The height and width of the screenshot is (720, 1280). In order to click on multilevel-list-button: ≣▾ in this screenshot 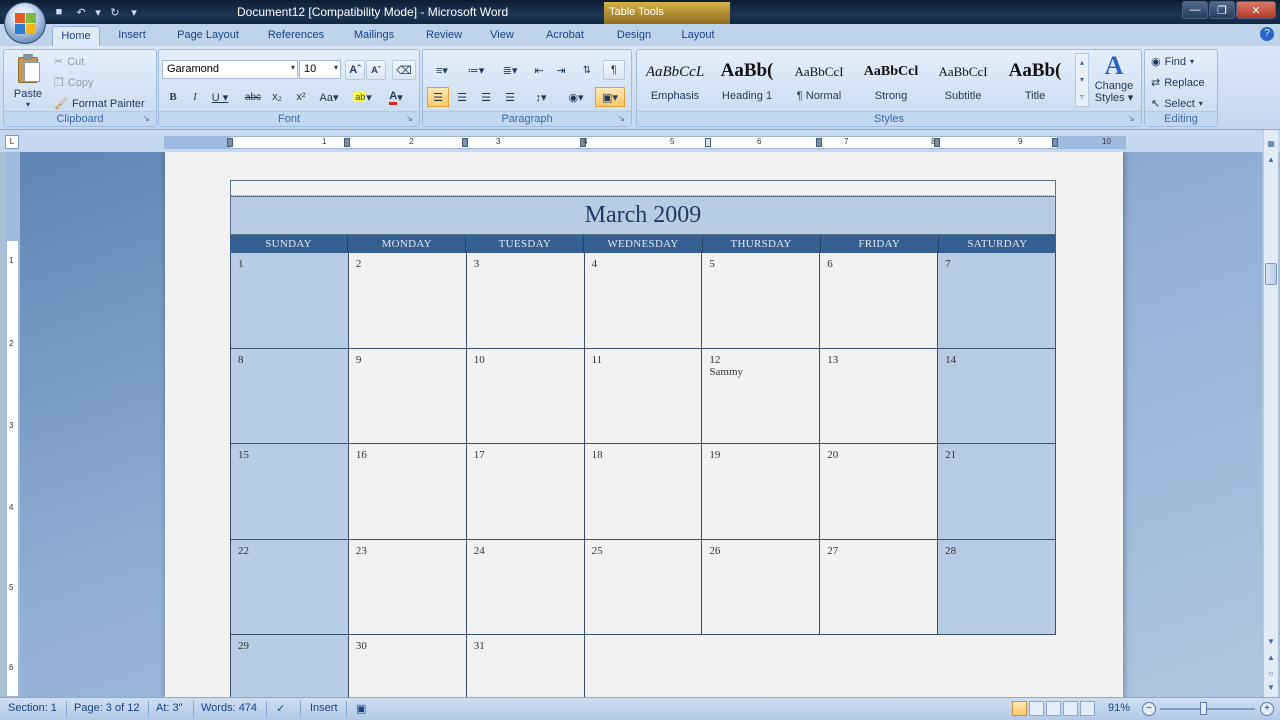, I will do `click(510, 70)`.